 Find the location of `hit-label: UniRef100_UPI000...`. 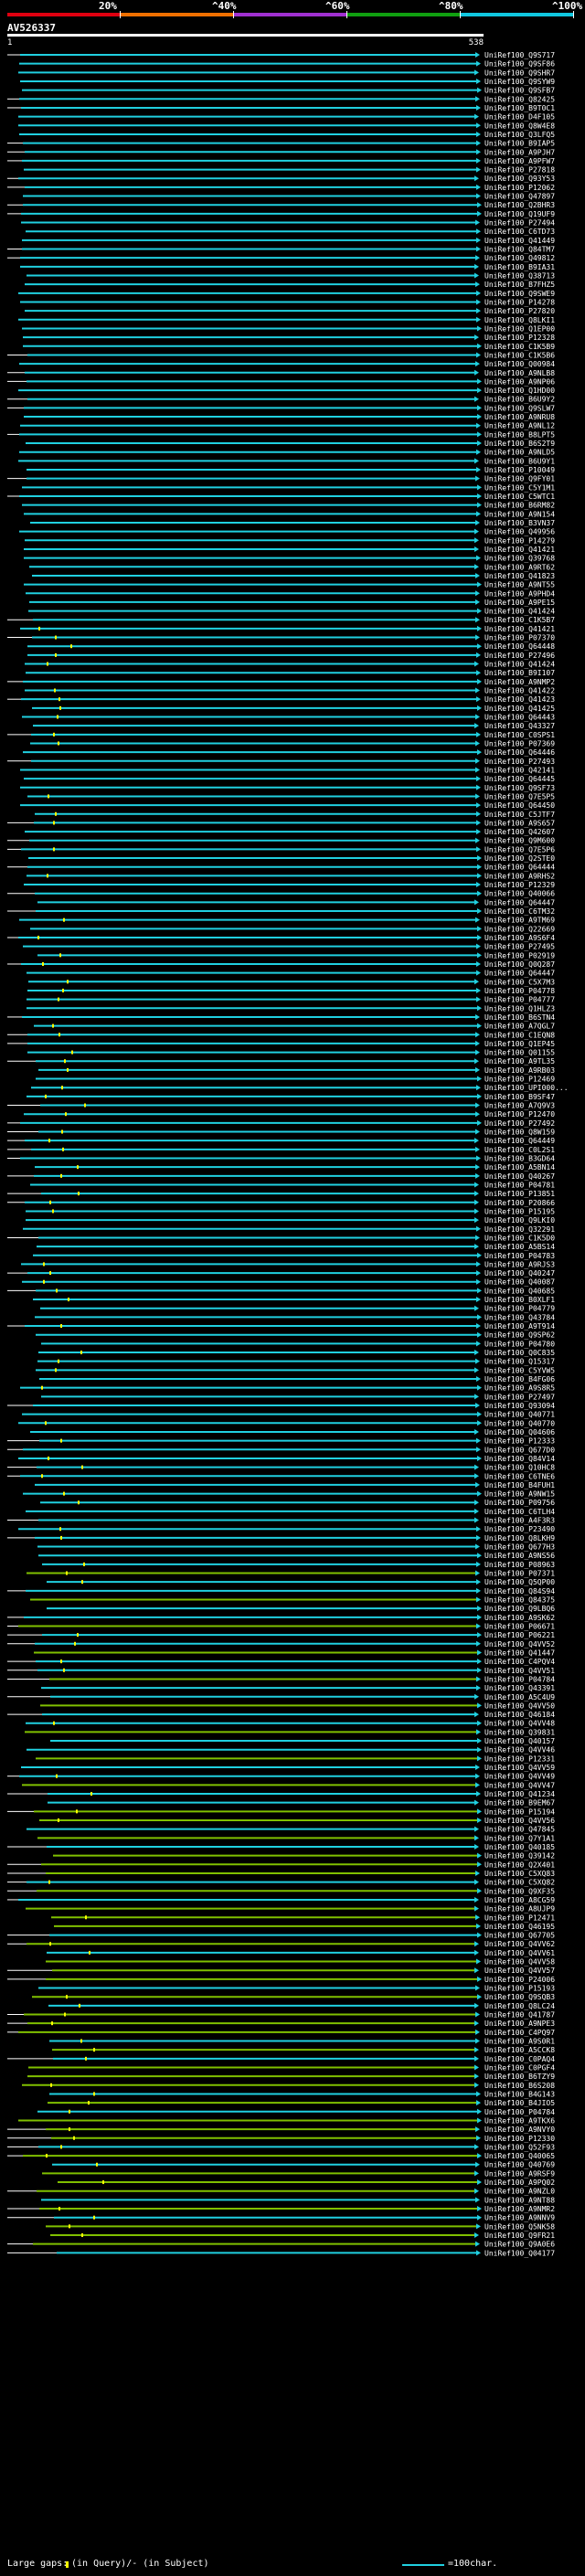

hit-label: UniRef100_UPI000... is located at coordinates (527, 1088).